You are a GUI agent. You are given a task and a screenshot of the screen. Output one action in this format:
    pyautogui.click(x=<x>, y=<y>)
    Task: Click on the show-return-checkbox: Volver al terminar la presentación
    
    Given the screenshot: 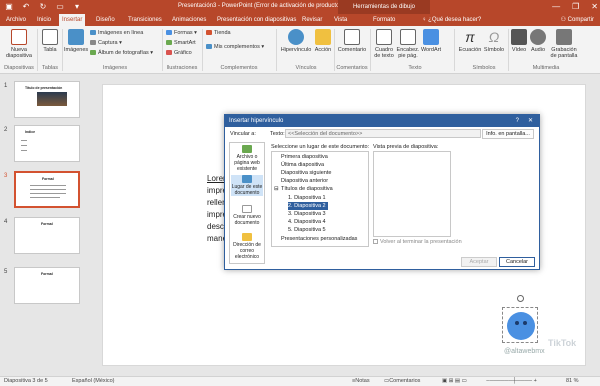 What is the action you would take?
    pyautogui.click(x=417, y=242)
    